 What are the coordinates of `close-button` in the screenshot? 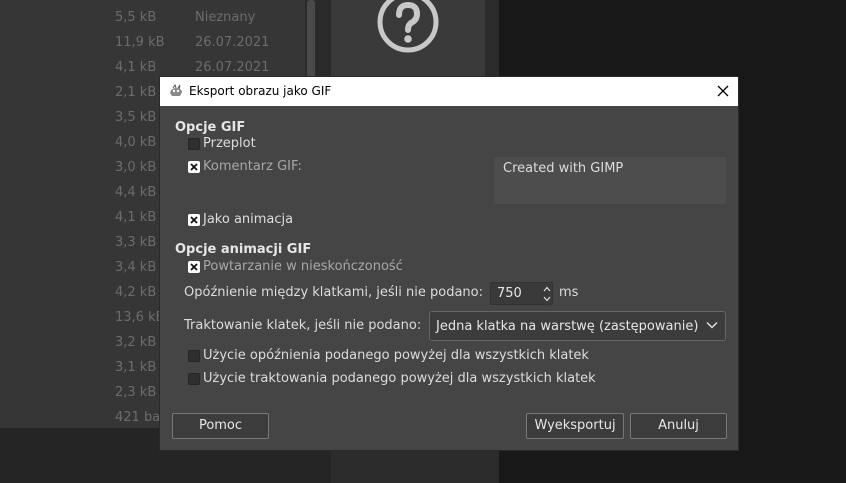 It's located at (723, 91).